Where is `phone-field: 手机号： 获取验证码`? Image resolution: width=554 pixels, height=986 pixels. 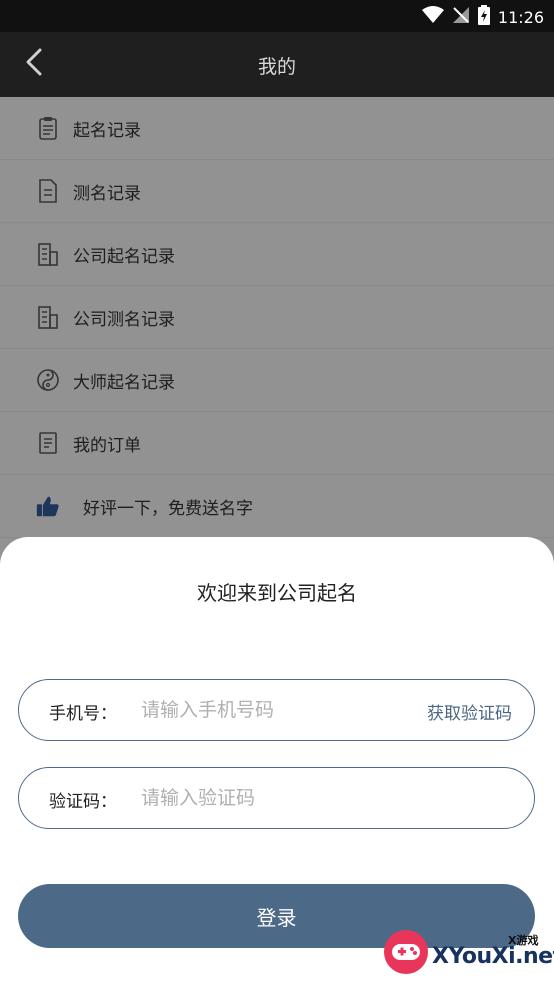 phone-field: 手机号： 获取验证码 is located at coordinates (276, 710).